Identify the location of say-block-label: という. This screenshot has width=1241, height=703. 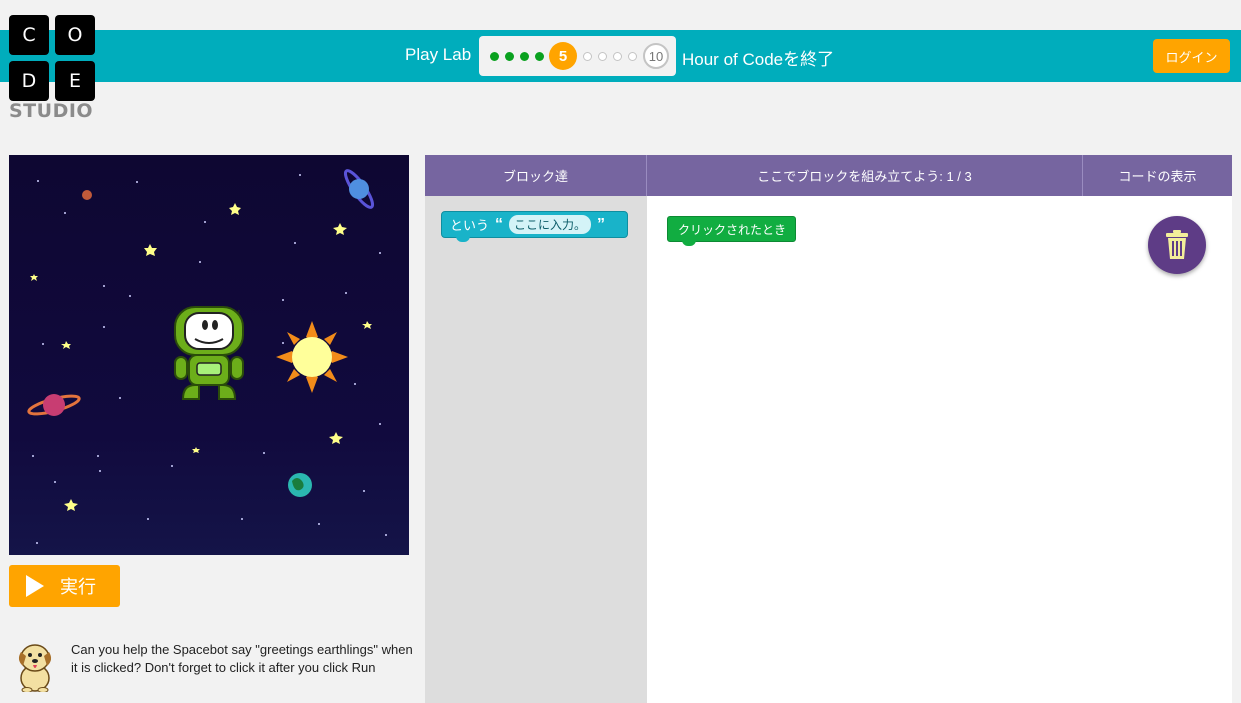
(470, 225).